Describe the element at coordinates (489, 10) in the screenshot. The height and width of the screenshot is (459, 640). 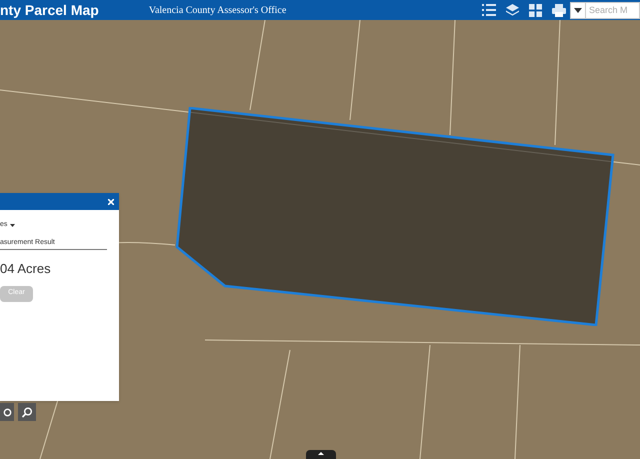
I see `list-icon` at that location.